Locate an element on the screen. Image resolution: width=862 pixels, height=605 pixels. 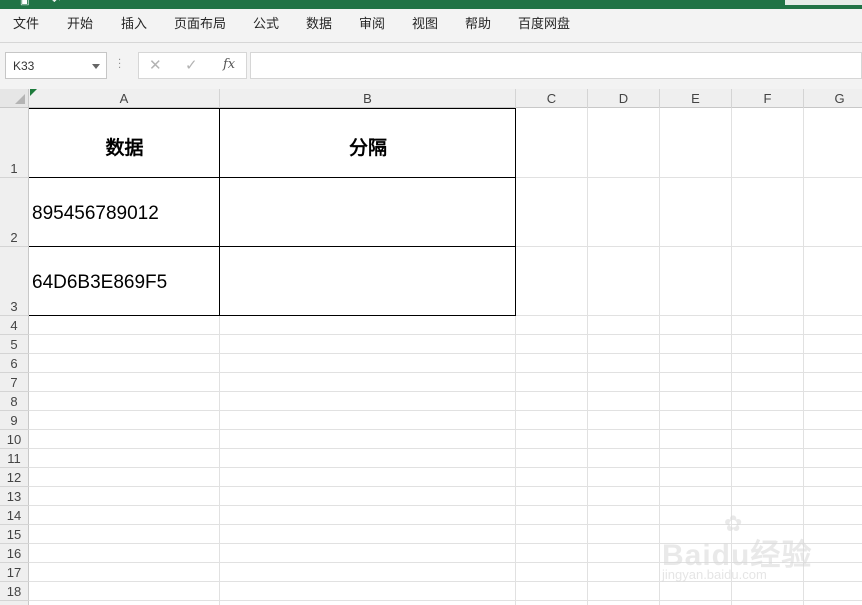
column-header-g: G is located at coordinates (833, 98).